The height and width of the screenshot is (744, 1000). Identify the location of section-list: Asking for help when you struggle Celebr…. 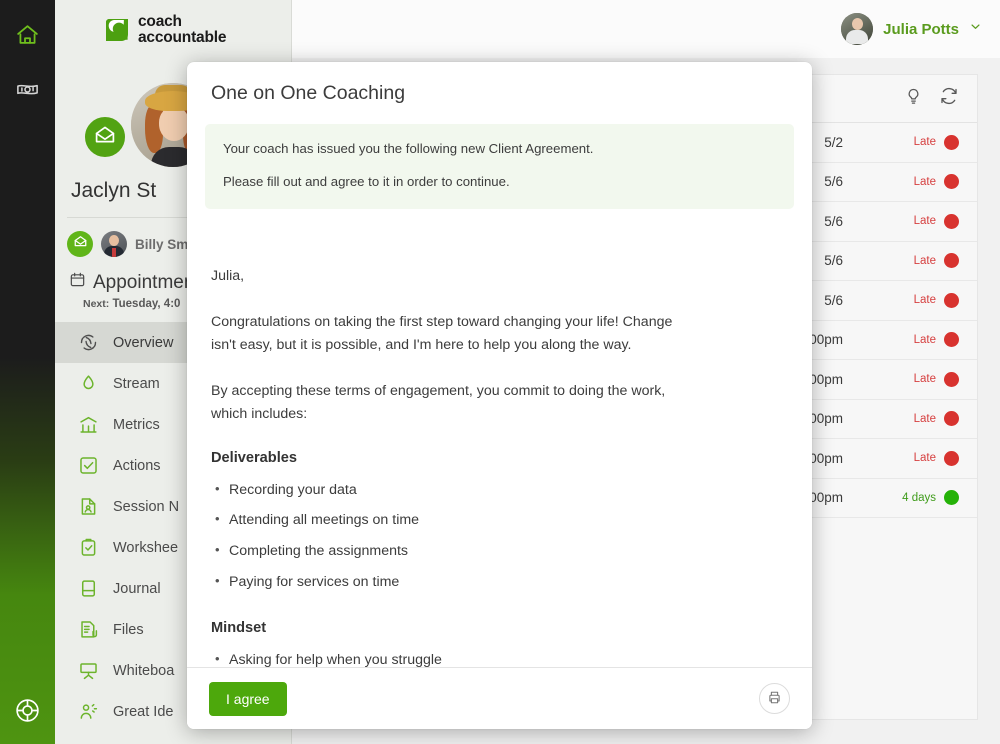
(499, 658).